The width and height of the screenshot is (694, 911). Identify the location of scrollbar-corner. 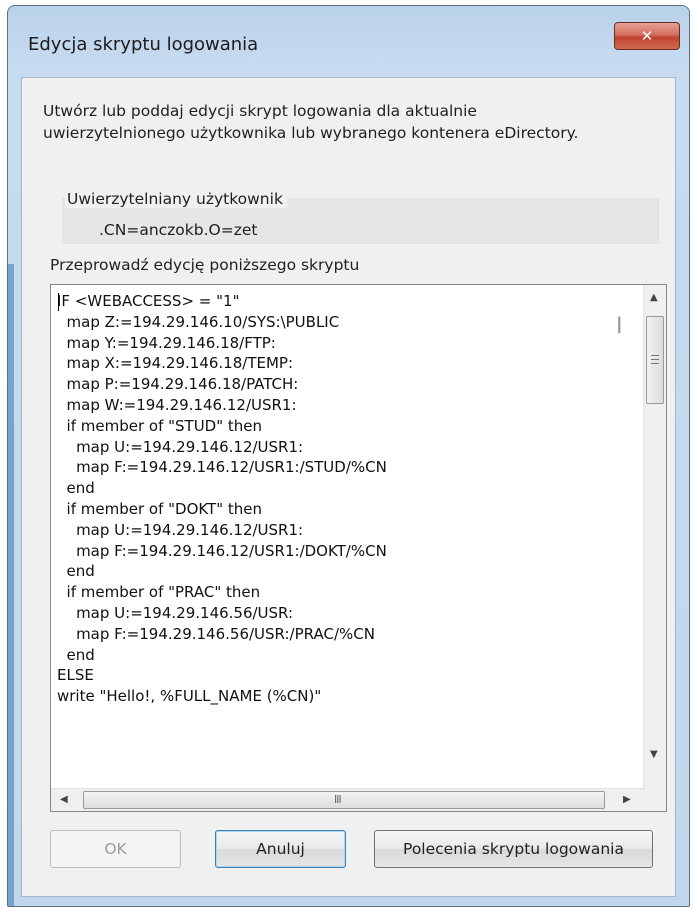
(655, 800).